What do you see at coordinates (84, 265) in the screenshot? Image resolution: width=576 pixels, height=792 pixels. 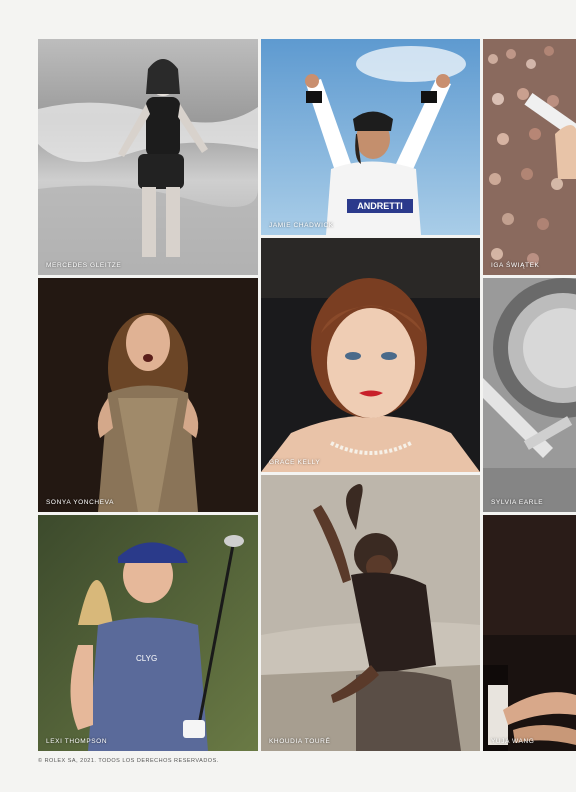 I see `caption-mercedes-gleitze: MERCEDES GLEITZE` at bounding box center [84, 265].